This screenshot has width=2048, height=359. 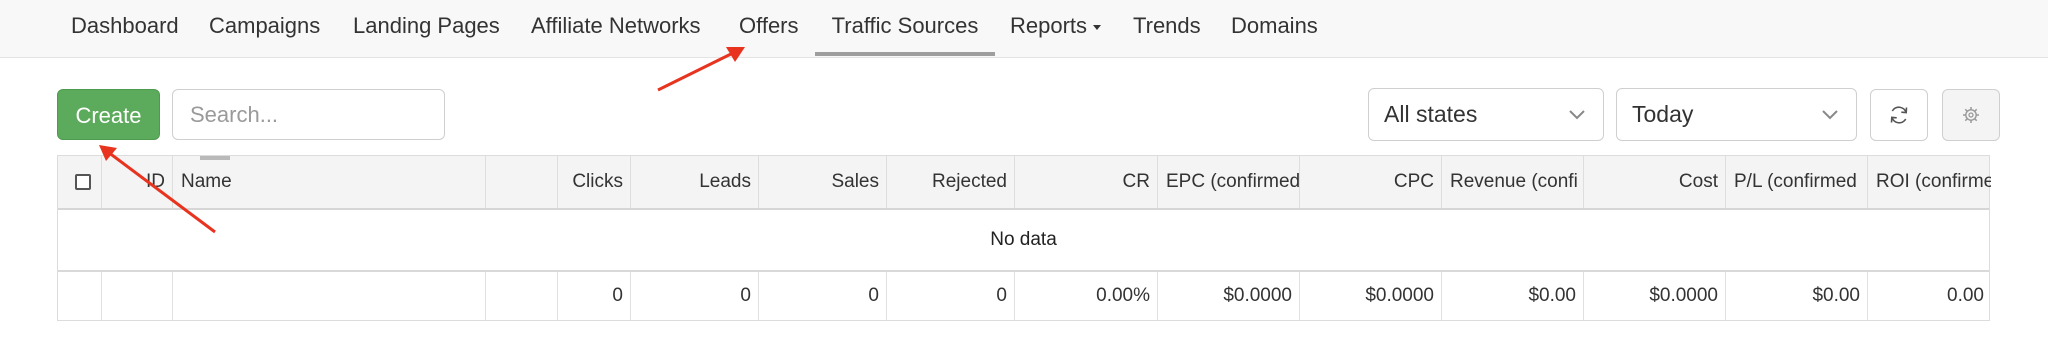 I want to click on total-rejected: 0, so click(x=951, y=296).